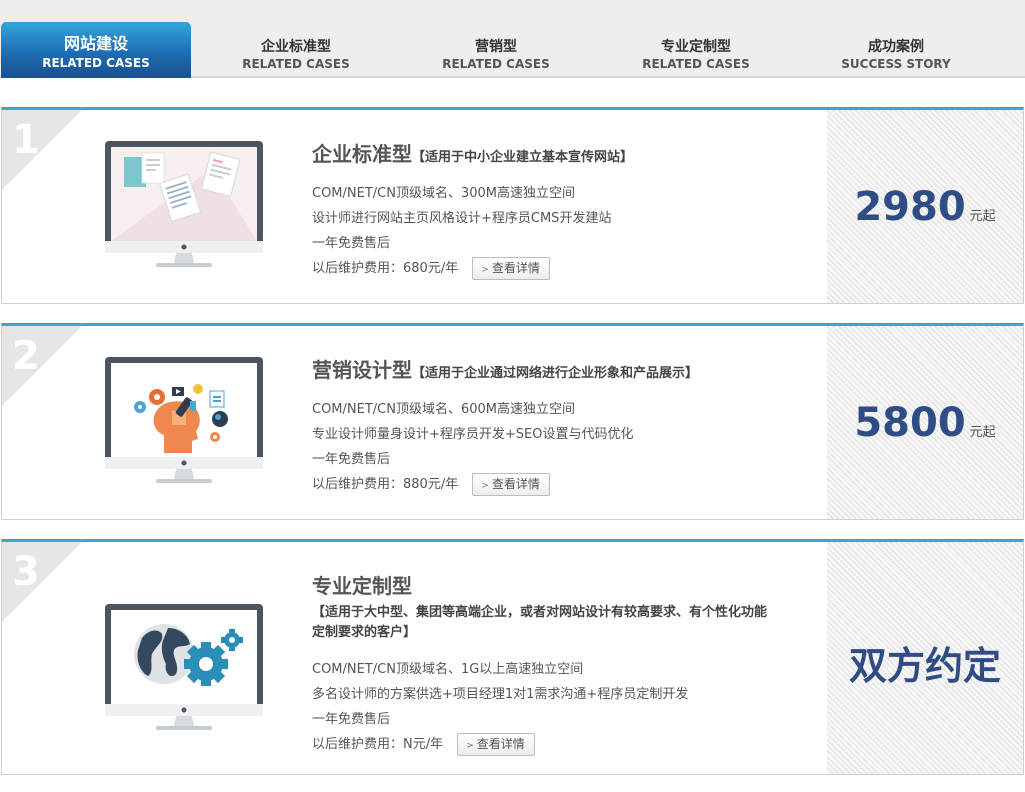 The height and width of the screenshot is (792, 1025). I want to click on tab-marketing: 营销型 RELATED CASES, so click(496, 50).